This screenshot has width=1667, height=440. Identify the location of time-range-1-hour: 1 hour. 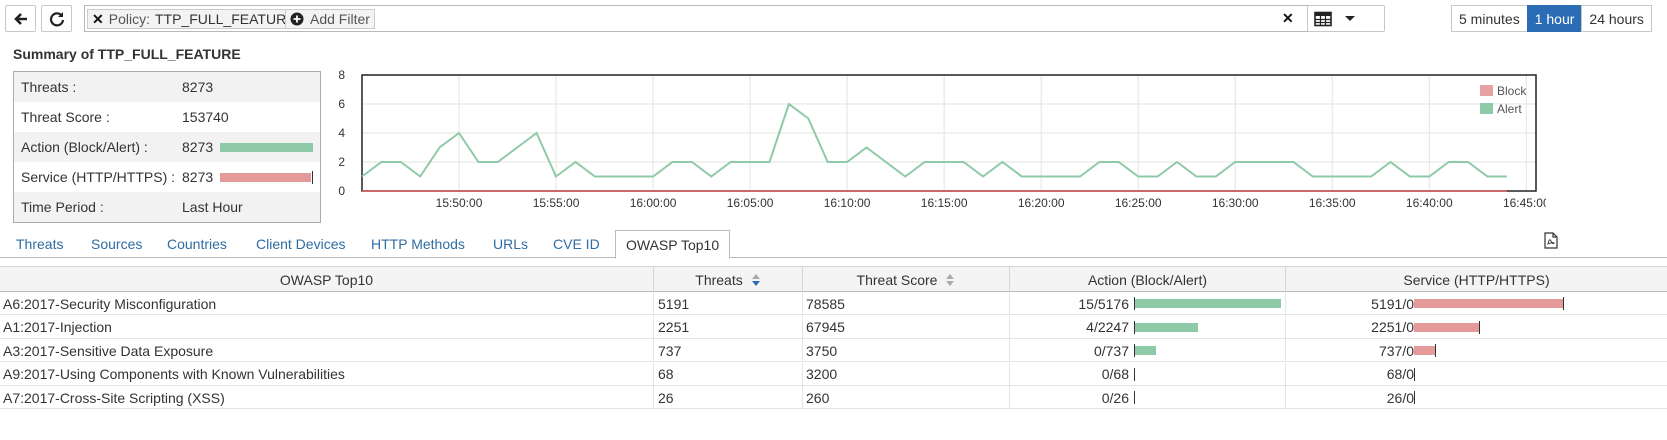
(1554, 18).